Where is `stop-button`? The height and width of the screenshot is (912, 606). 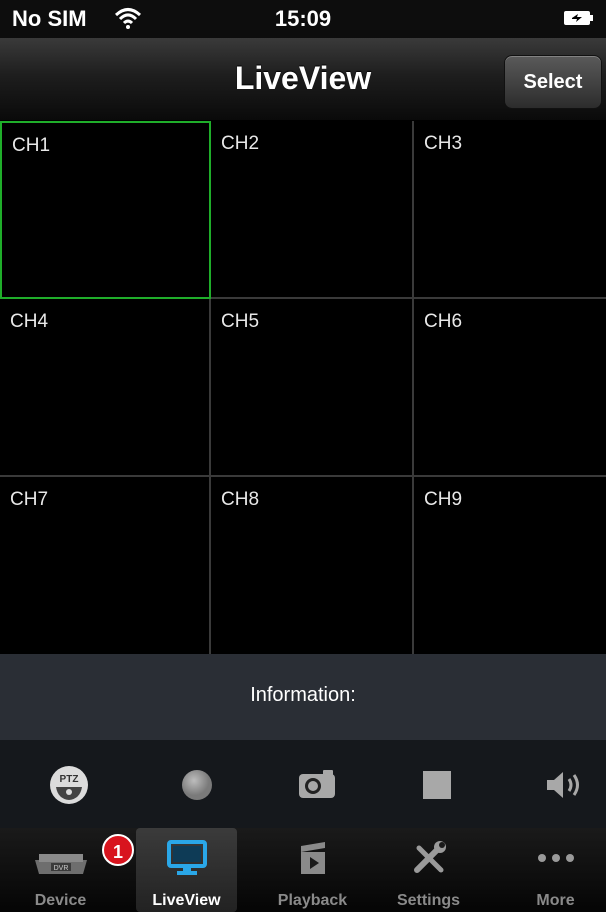 stop-button is located at coordinates (437, 785).